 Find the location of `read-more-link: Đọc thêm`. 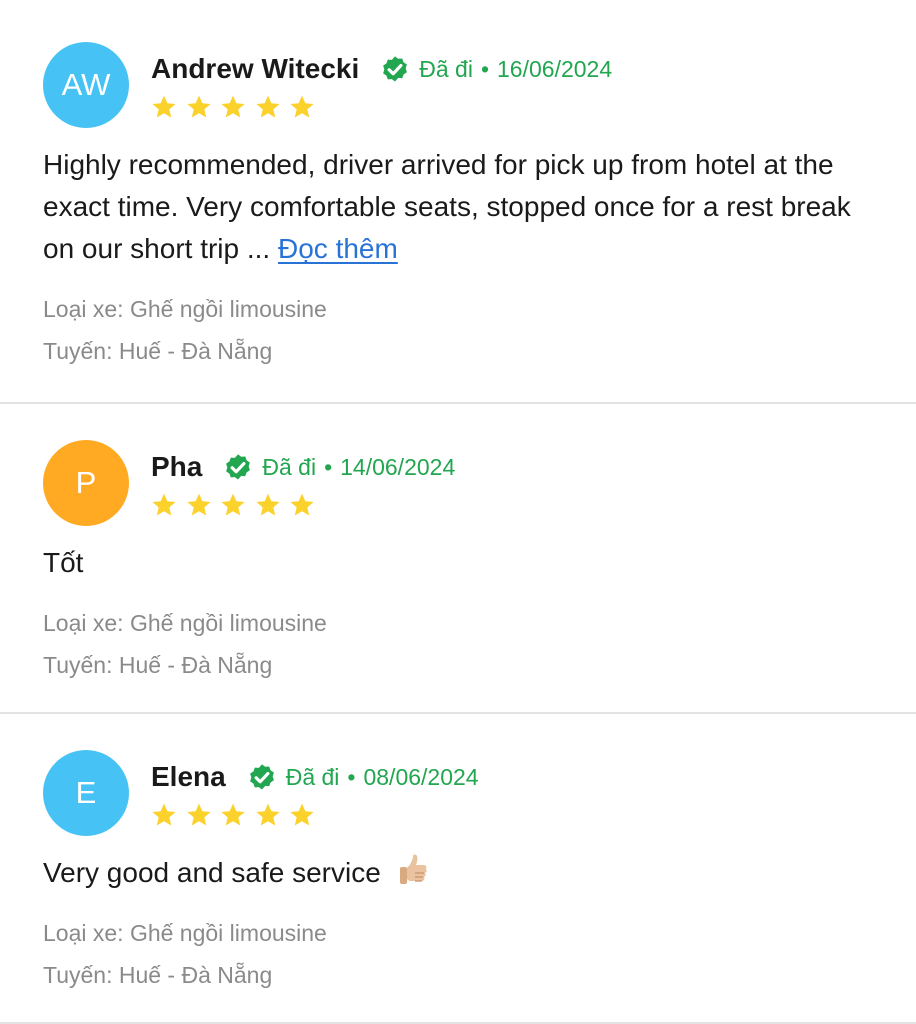

read-more-link: Đọc thêm is located at coordinates (338, 248).